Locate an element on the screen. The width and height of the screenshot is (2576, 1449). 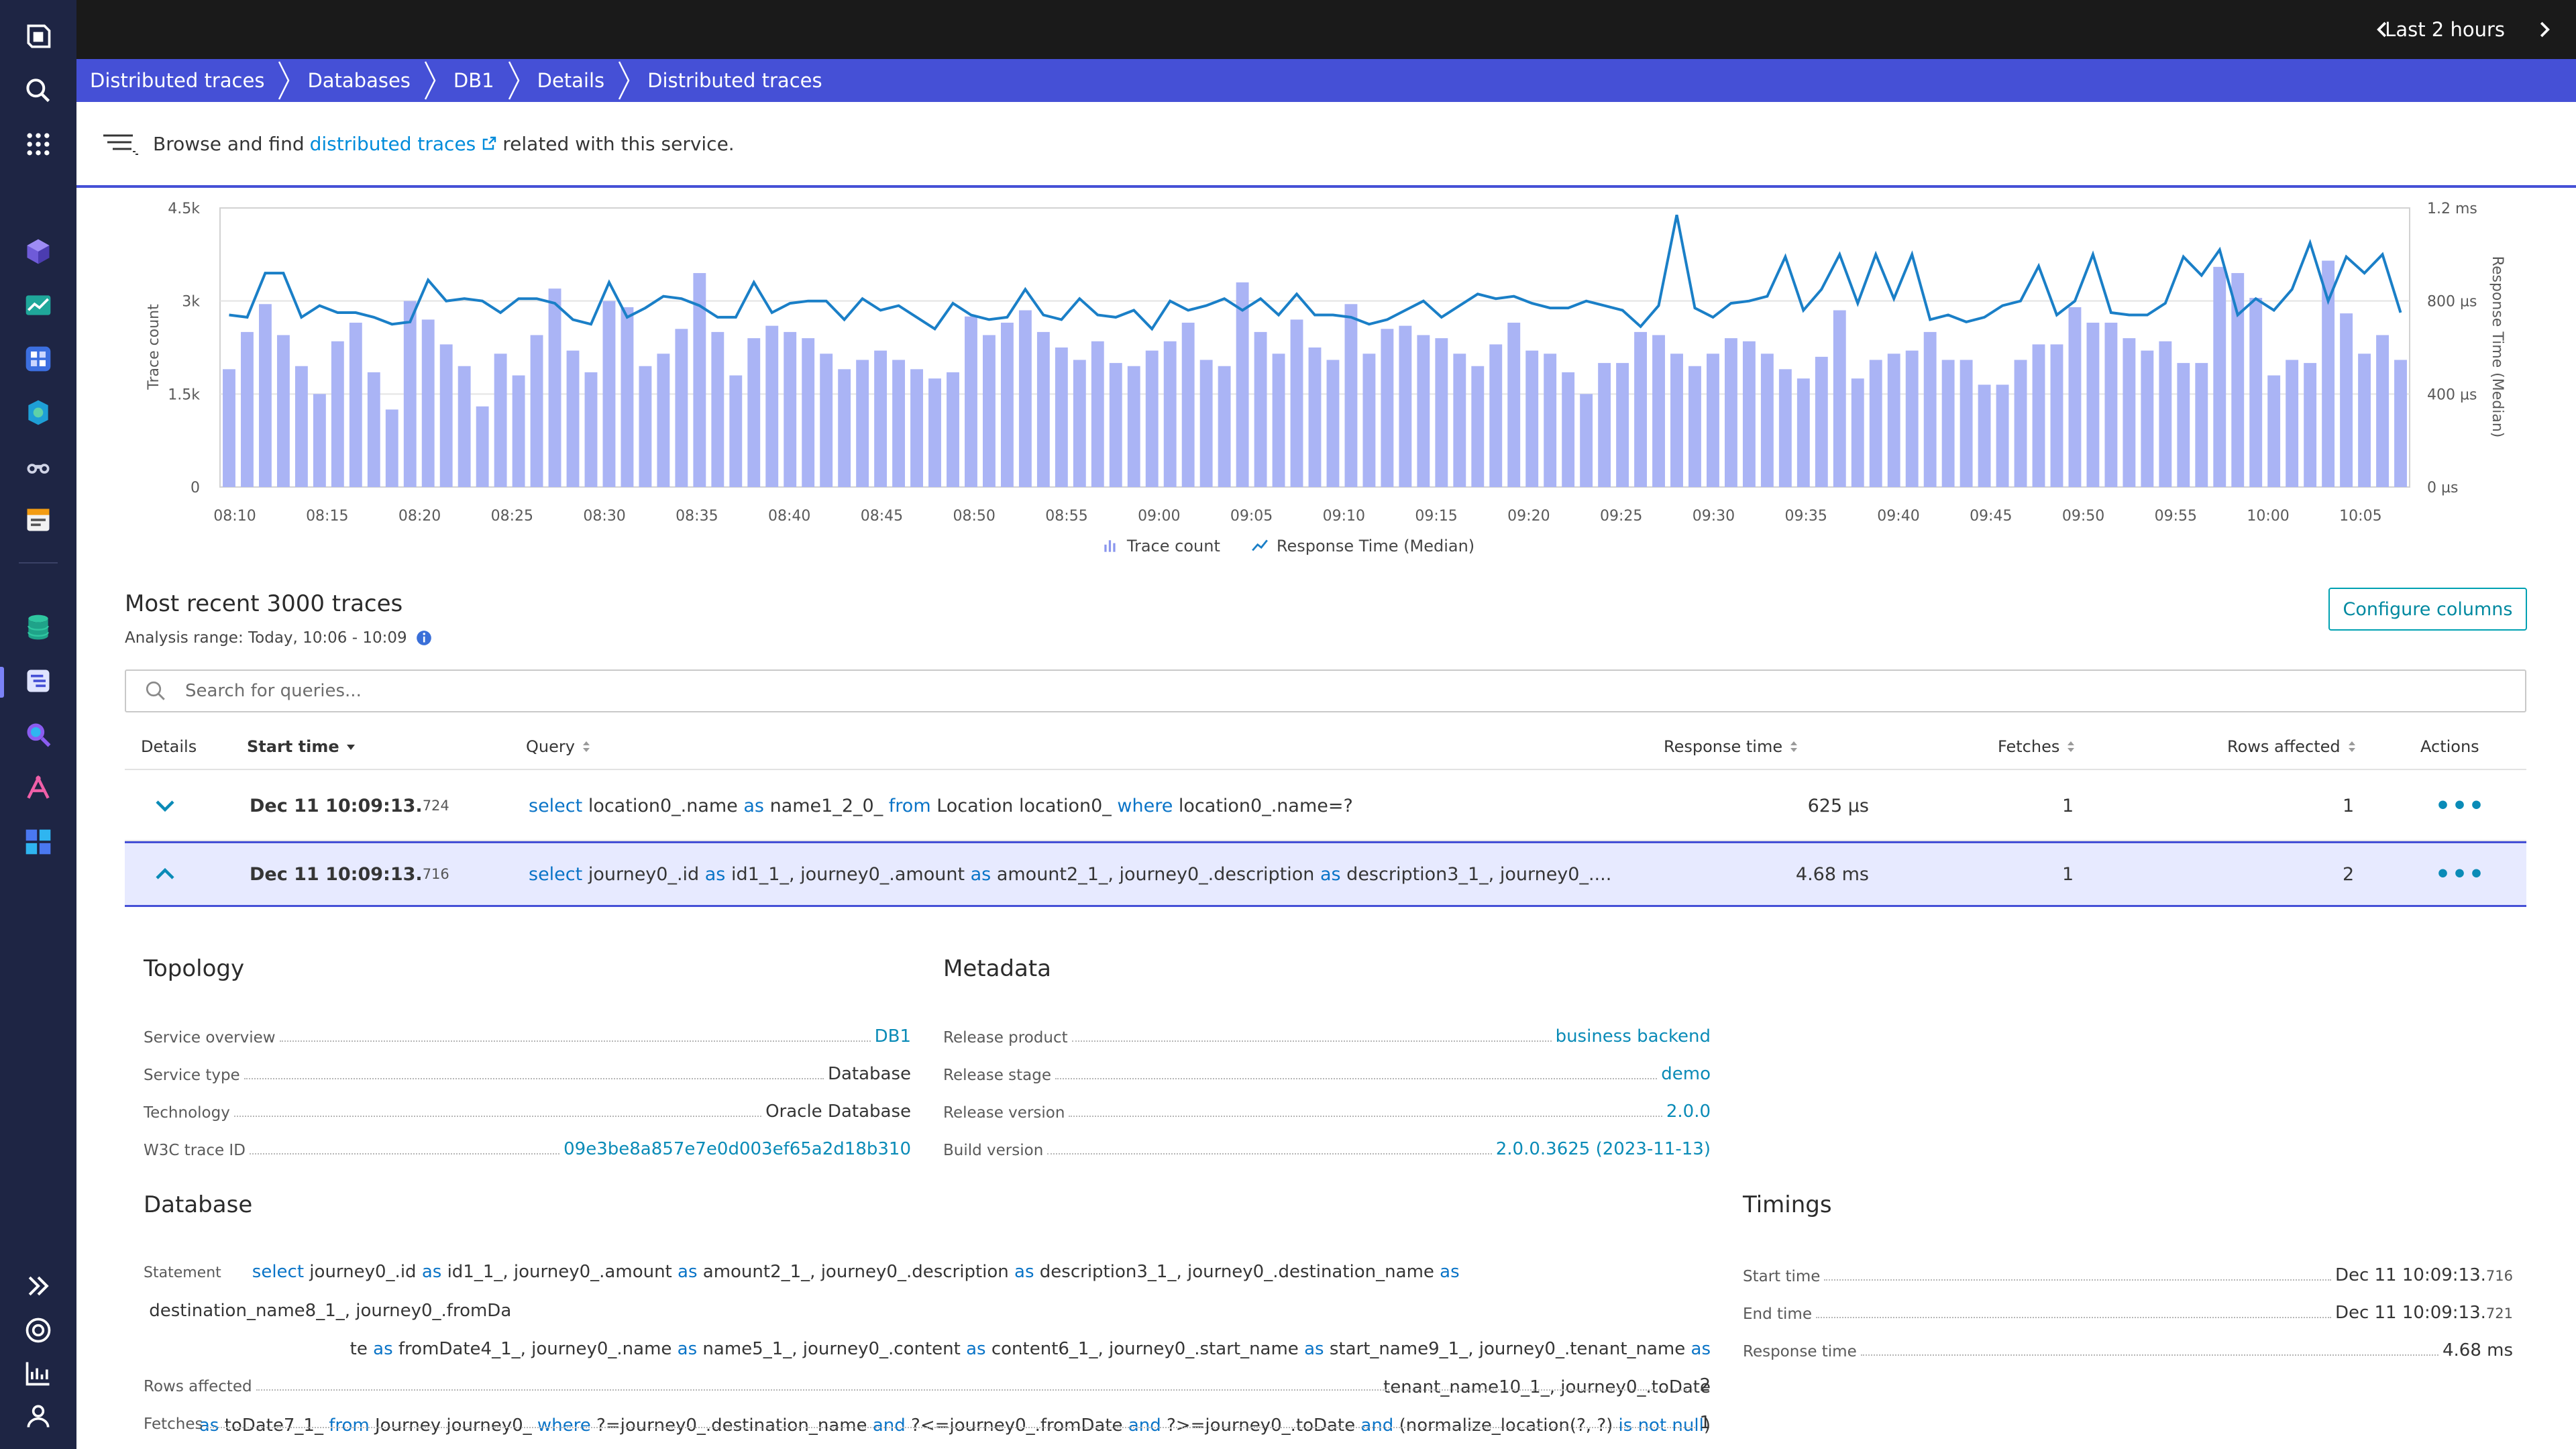
release-version-link: 2.0.0 is located at coordinates (1686, 1112).